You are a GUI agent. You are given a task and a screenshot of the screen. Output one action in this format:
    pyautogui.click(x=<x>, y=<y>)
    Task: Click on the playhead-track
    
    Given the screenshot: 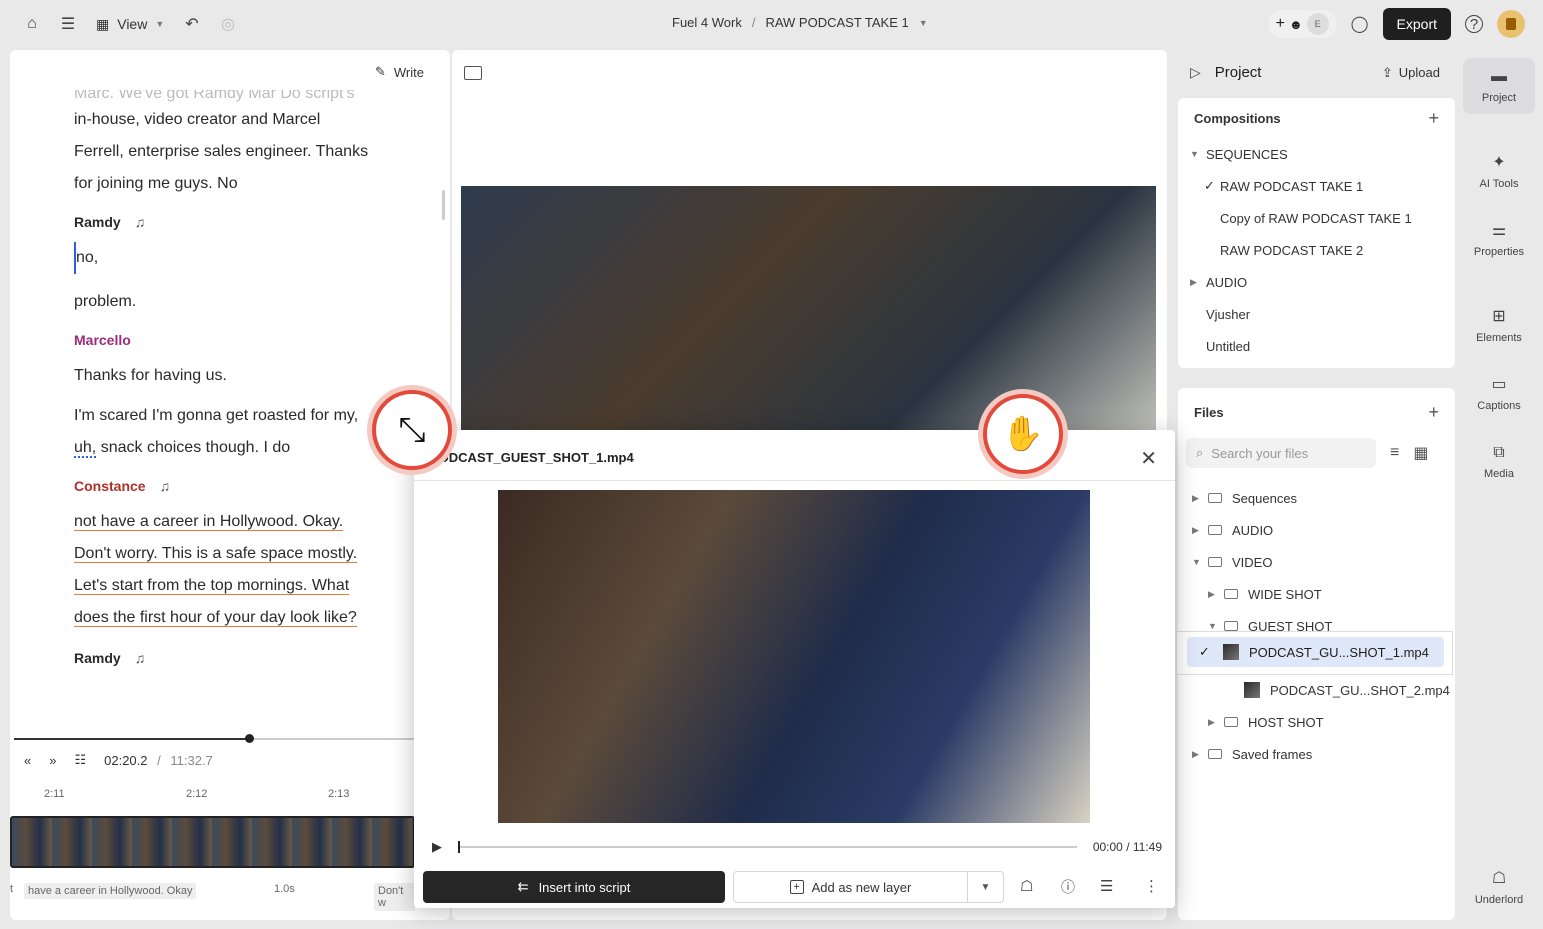 What is the action you would take?
    pyautogui.click(x=214, y=738)
    